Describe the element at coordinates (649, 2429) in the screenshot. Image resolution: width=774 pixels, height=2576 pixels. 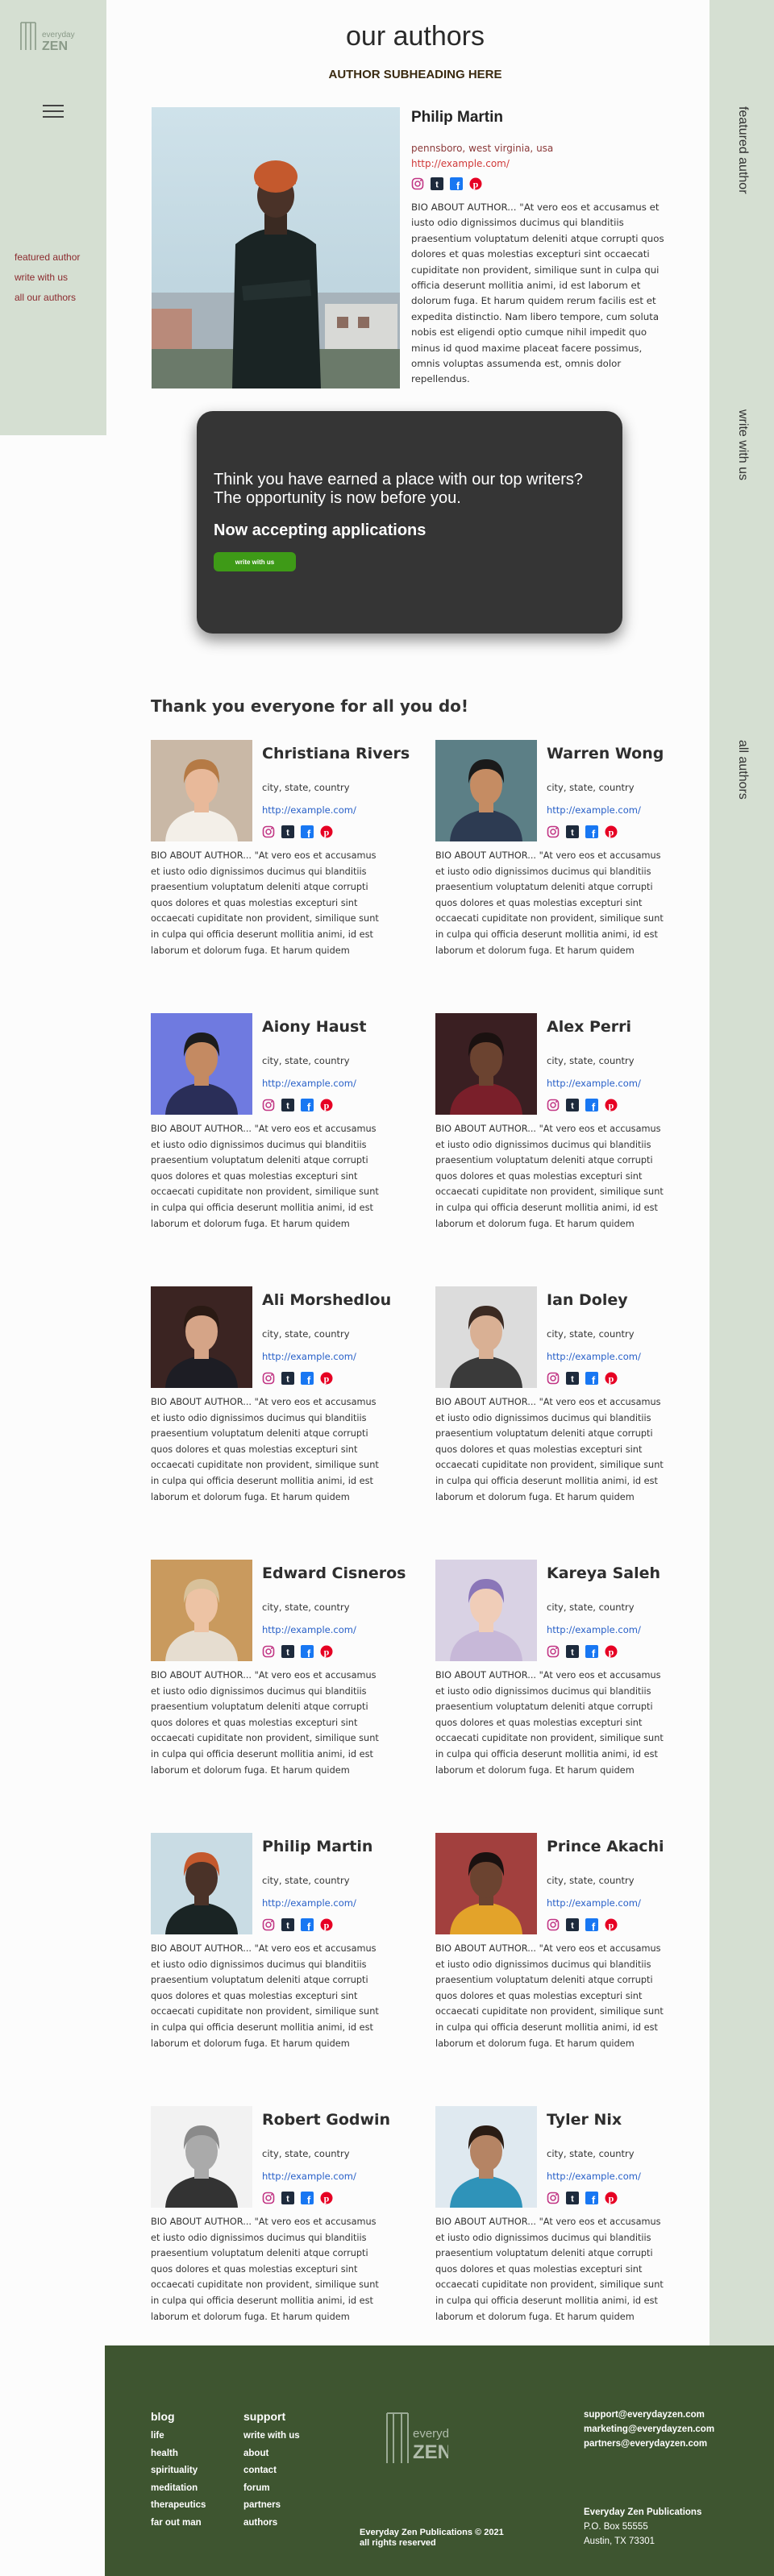
I see `marketing-email-link: marketing@everydayzen.com` at that location.